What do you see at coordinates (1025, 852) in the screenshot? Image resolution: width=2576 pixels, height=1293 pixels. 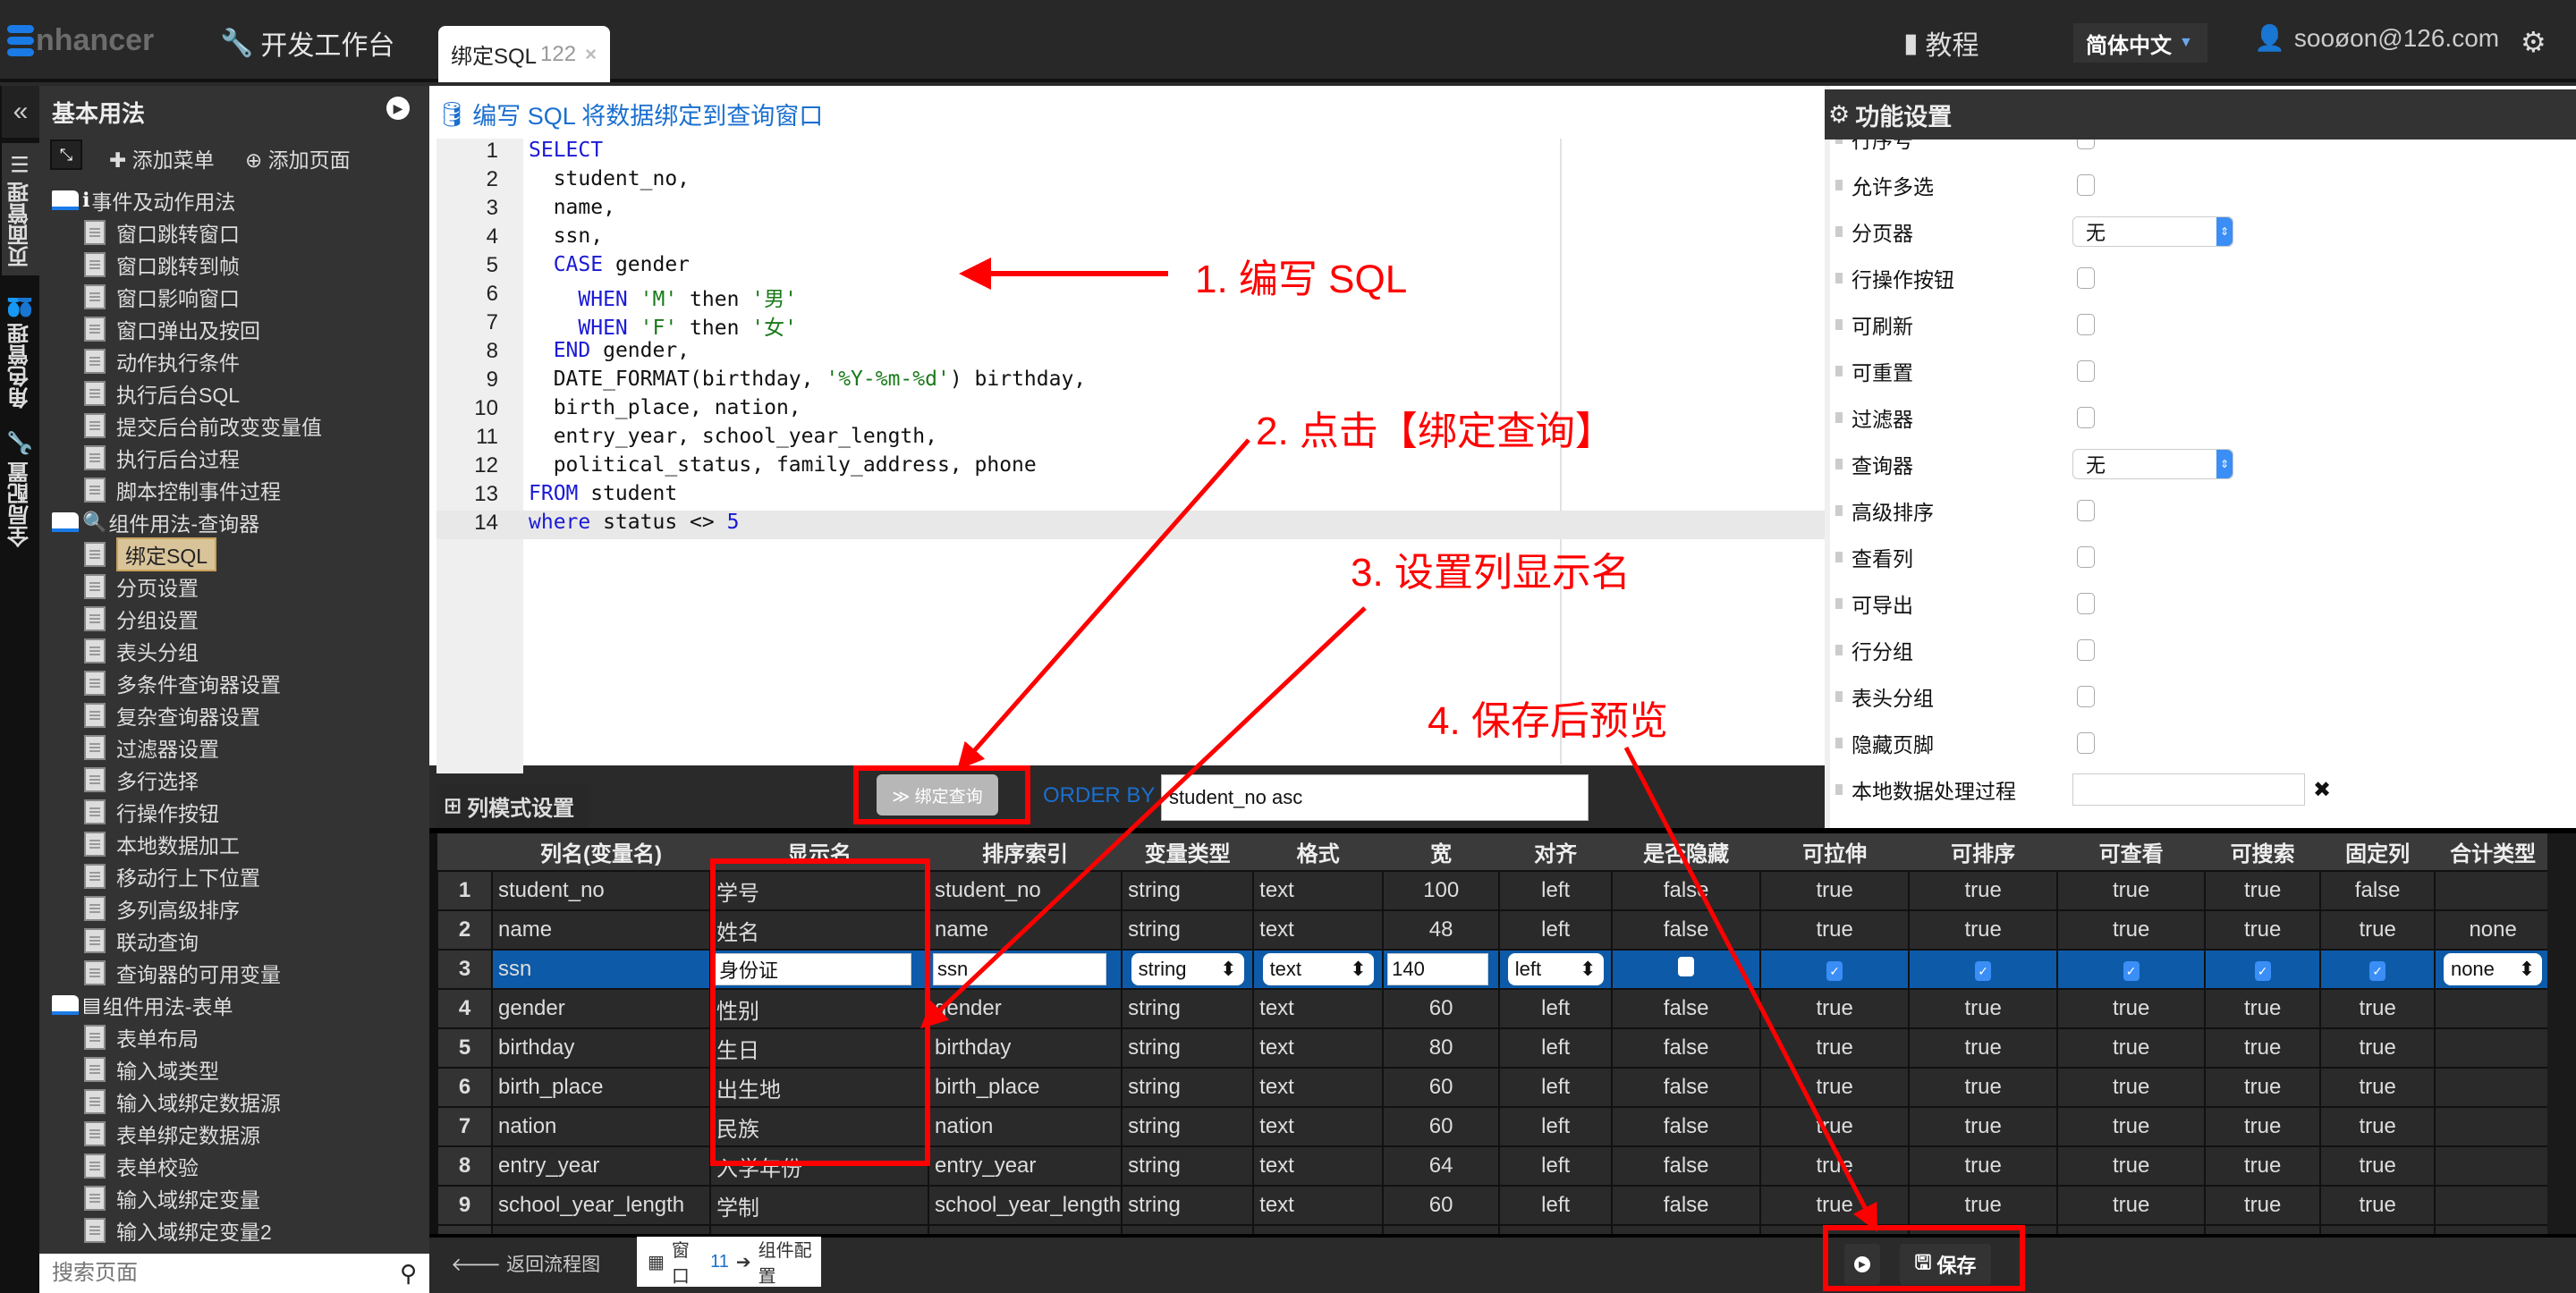 I see `column-header: 排序索引` at bounding box center [1025, 852].